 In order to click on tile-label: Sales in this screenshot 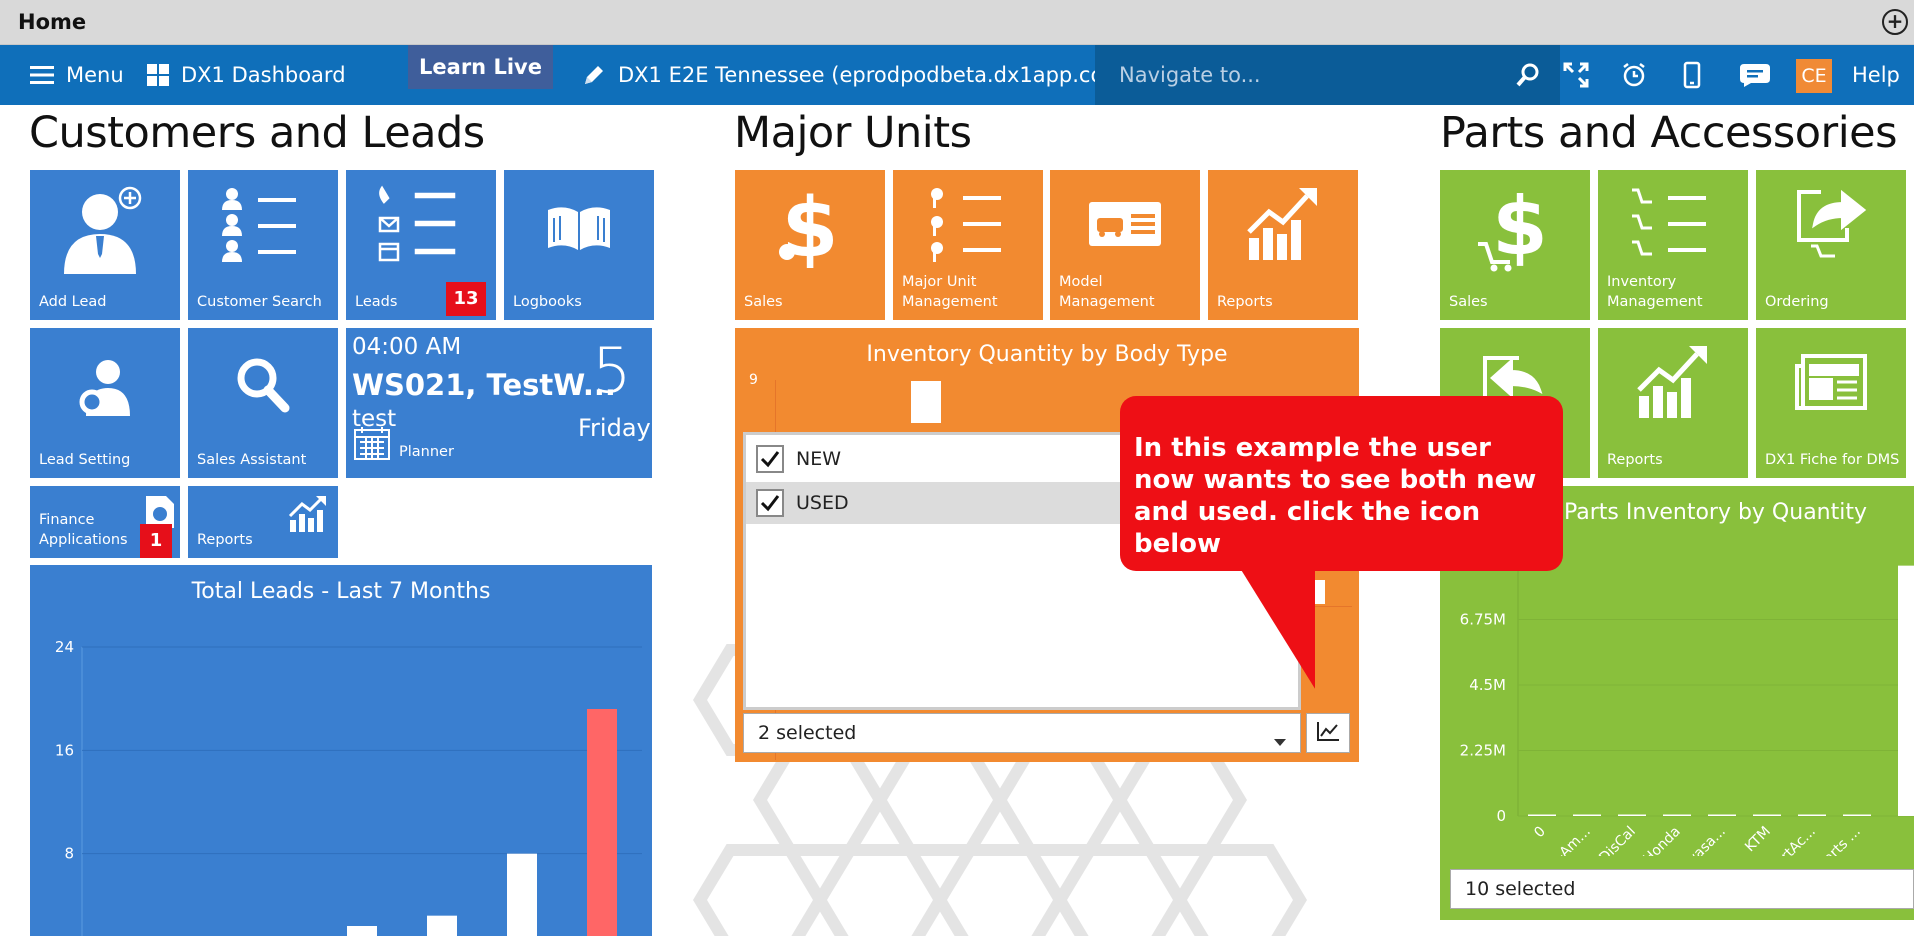, I will do `click(1468, 302)`.